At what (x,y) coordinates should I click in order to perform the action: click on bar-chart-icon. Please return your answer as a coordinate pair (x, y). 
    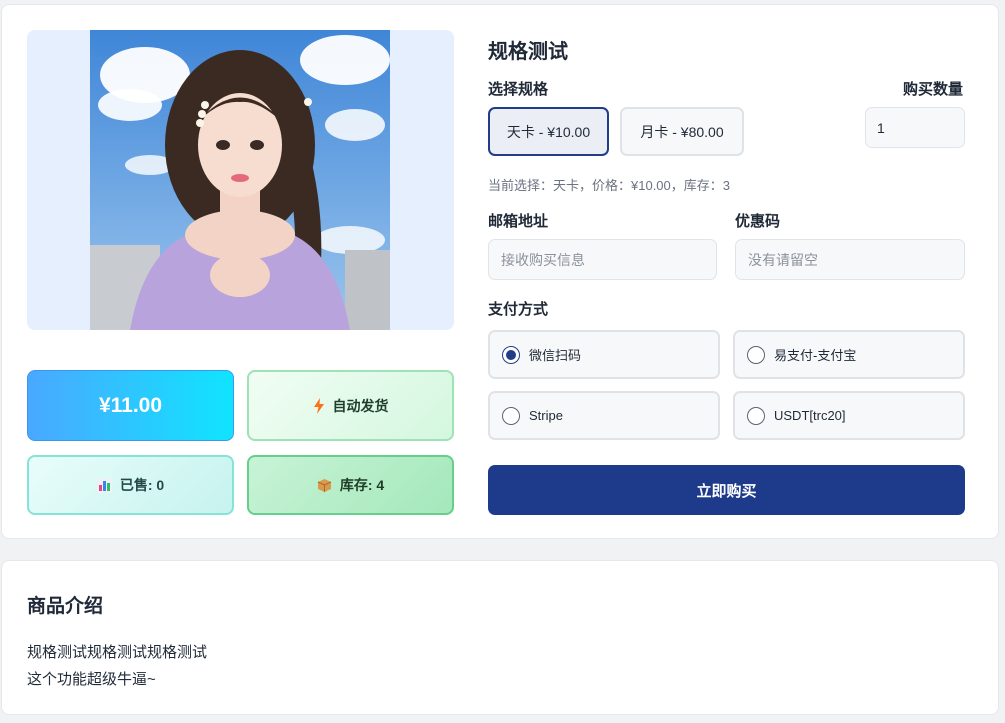
    Looking at the image, I should click on (104, 485).